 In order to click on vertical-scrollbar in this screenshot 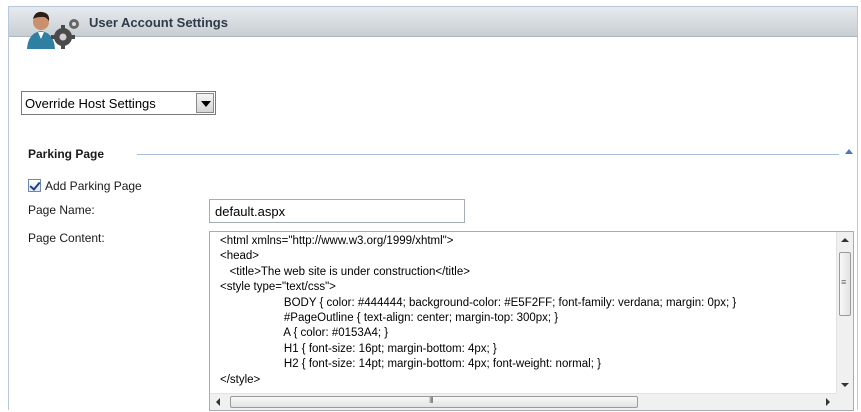, I will do `click(844, 312)`.